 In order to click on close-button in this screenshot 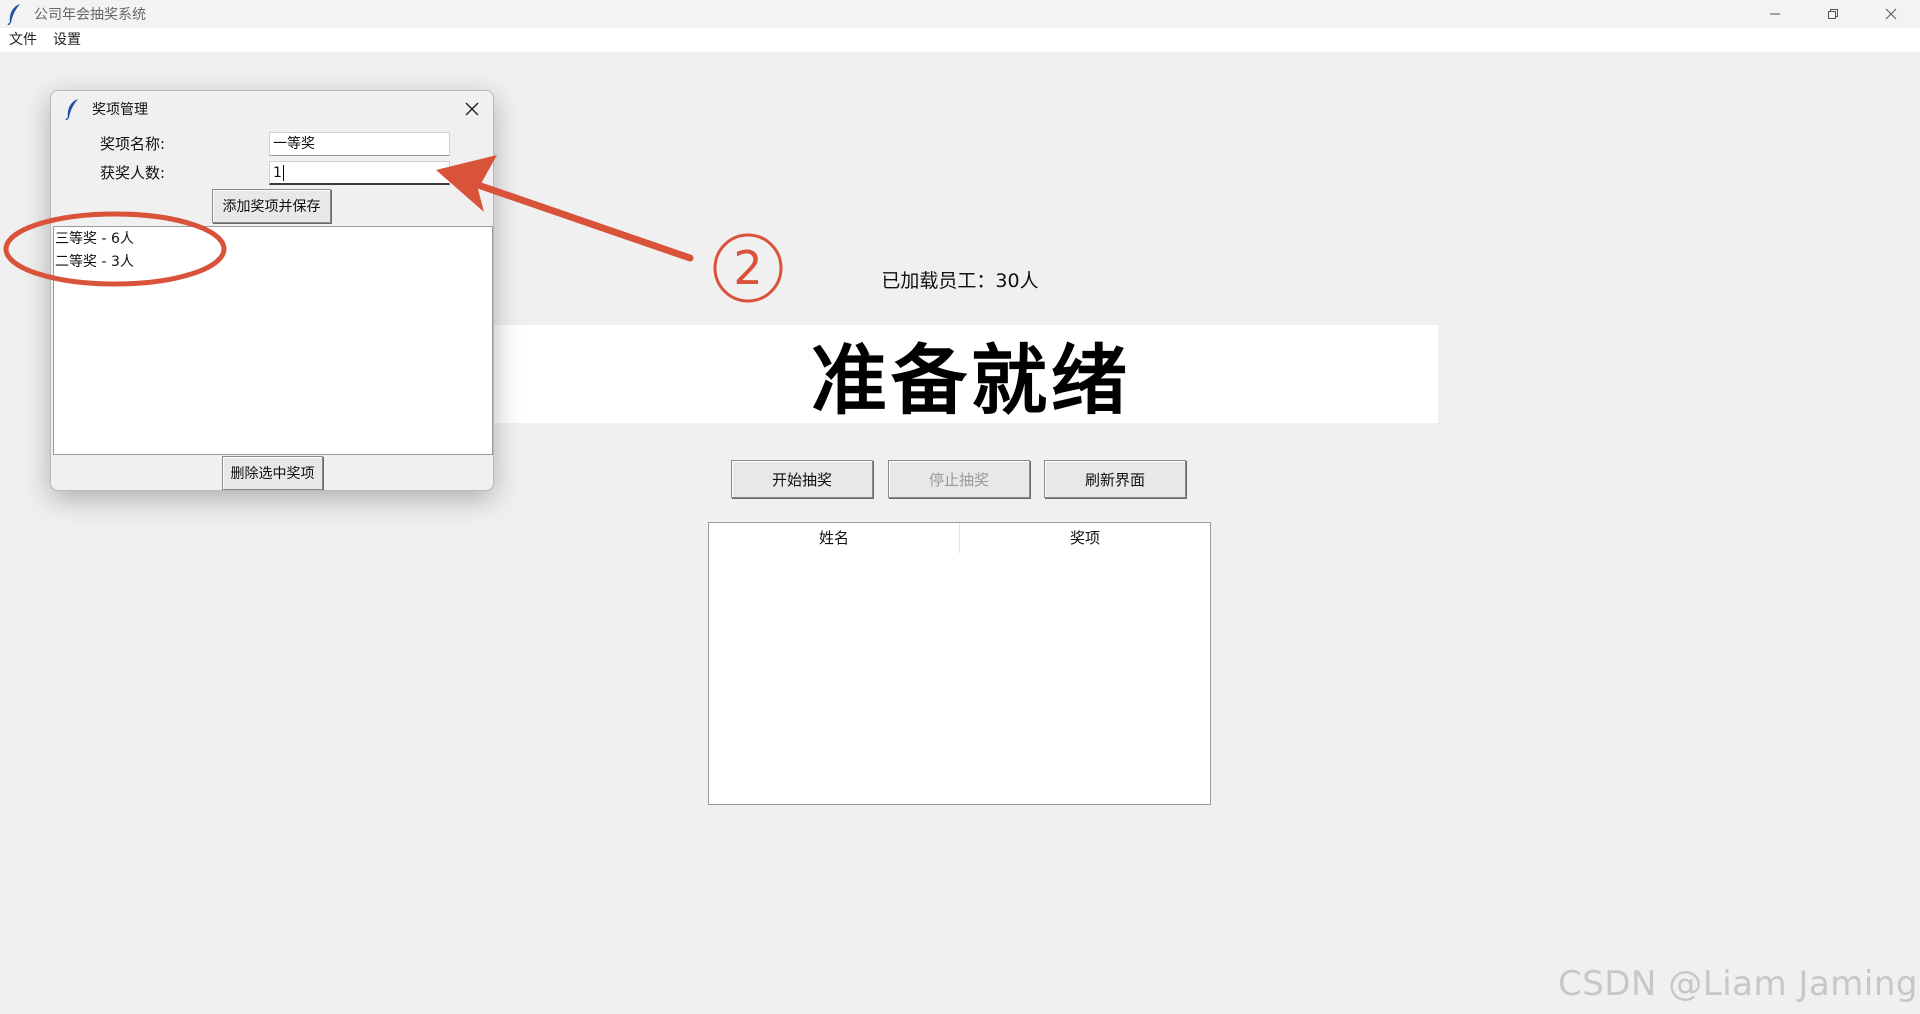, I will do `click(1891, 14)`.